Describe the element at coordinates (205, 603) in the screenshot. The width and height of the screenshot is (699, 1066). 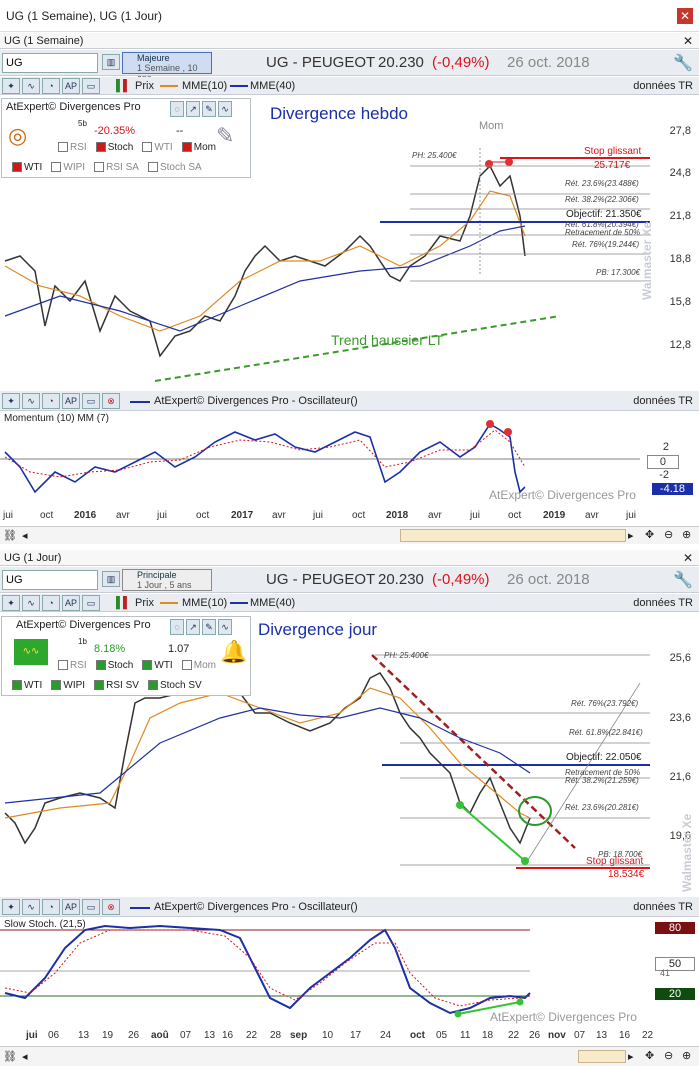
I see `legend-mme10: MME(10)` at that location.